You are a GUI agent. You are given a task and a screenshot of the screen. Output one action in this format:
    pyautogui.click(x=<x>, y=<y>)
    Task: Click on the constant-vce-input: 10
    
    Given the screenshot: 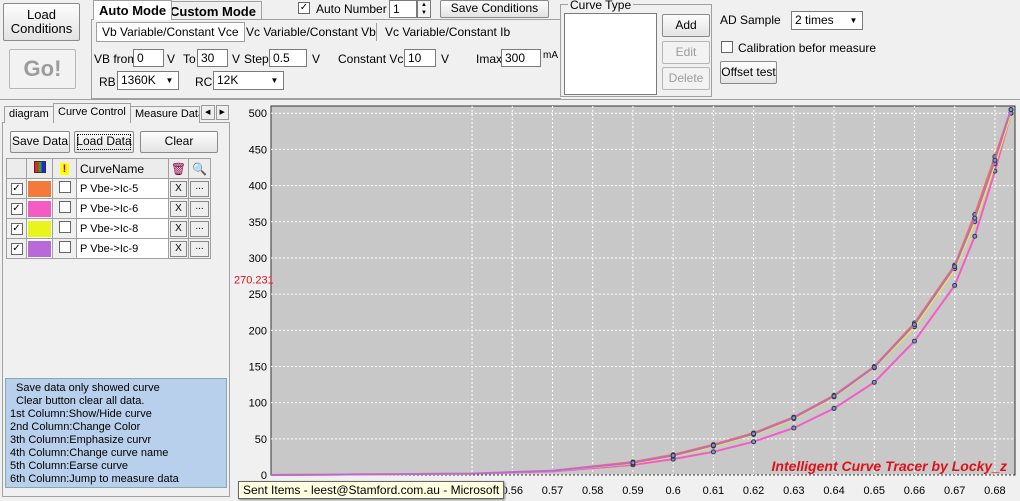 What is the action you would take?
    pyautogui.click(x=420, y=58)
    